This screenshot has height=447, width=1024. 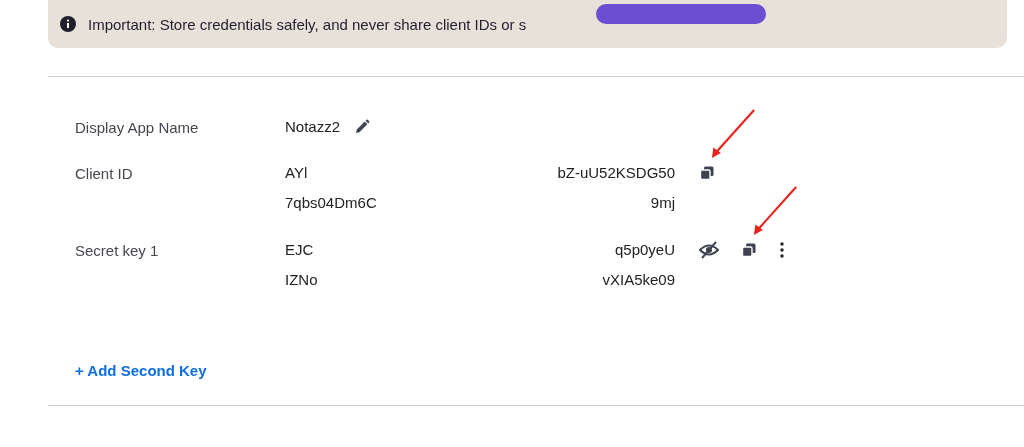 I want to click on field-label: Client ID, so click(x=104, y=174).